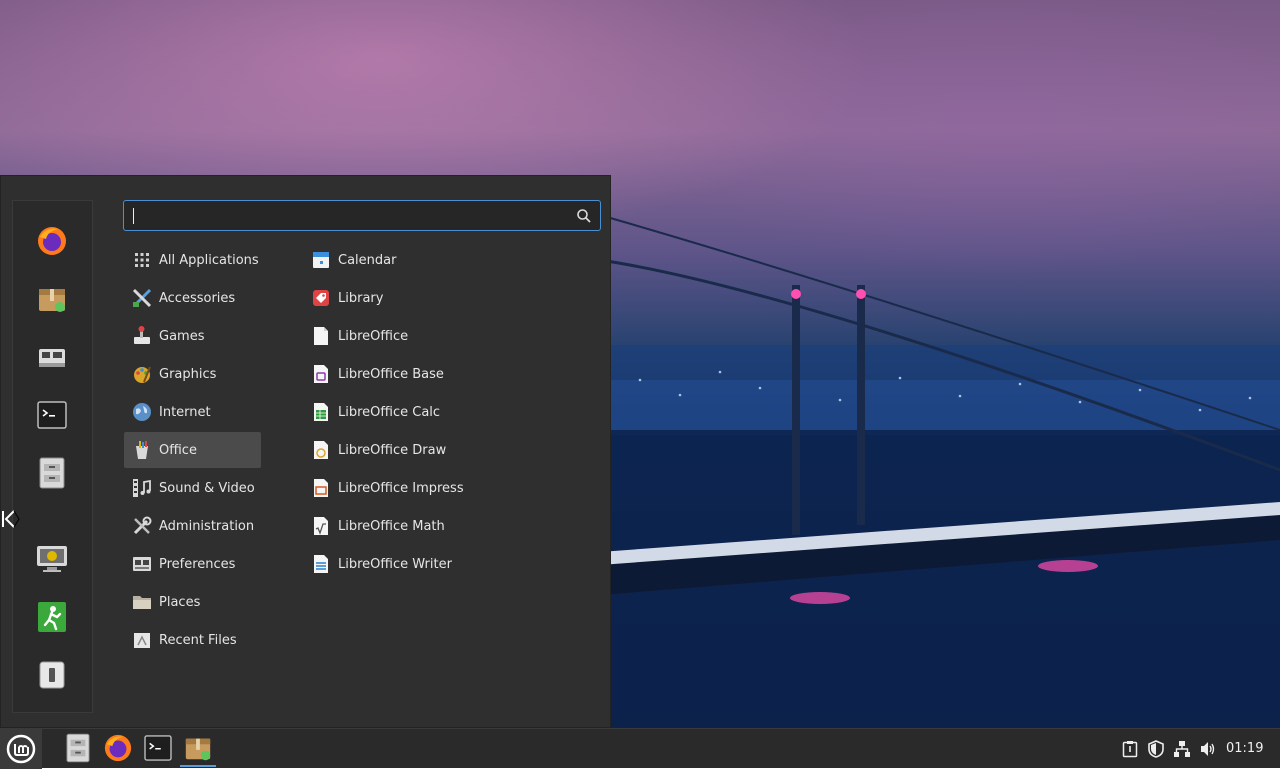 The width and height of the screenshot is (1280, 769). I want to click on recent-files-icon, so click(142, 640).